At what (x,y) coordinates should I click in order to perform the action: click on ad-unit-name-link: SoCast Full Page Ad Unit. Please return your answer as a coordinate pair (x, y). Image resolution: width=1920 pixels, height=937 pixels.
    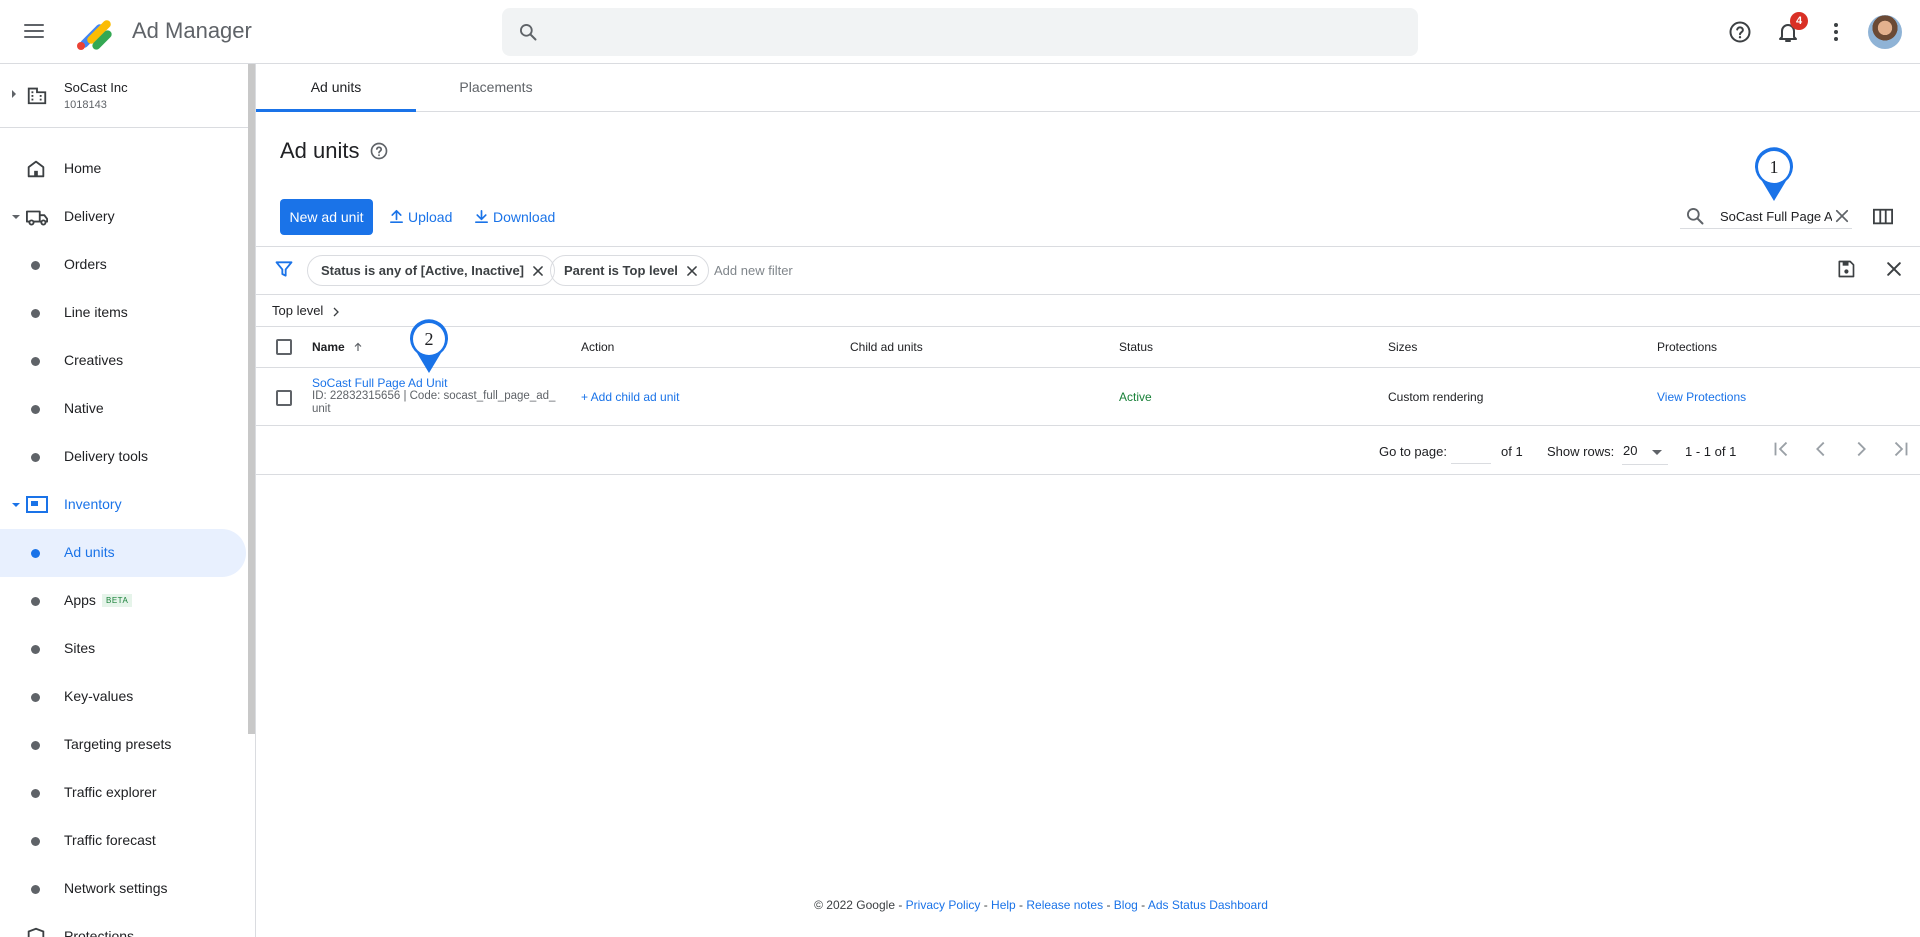
    Looking at the image, I should click on (379, 383).